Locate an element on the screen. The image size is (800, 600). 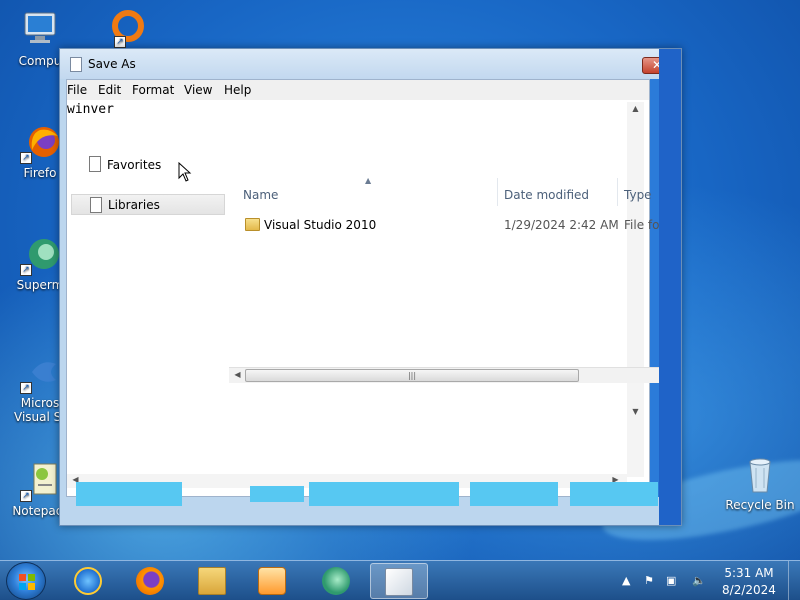
menu-edit: Edit is located at coordinates (109, 90).